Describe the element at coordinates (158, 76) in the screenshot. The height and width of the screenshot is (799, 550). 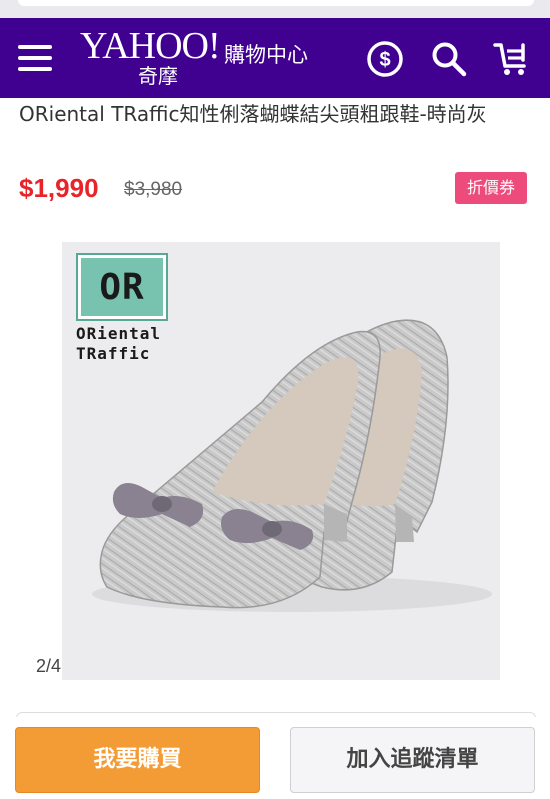
I see `logo-subtitle: 奇摩` at that location.